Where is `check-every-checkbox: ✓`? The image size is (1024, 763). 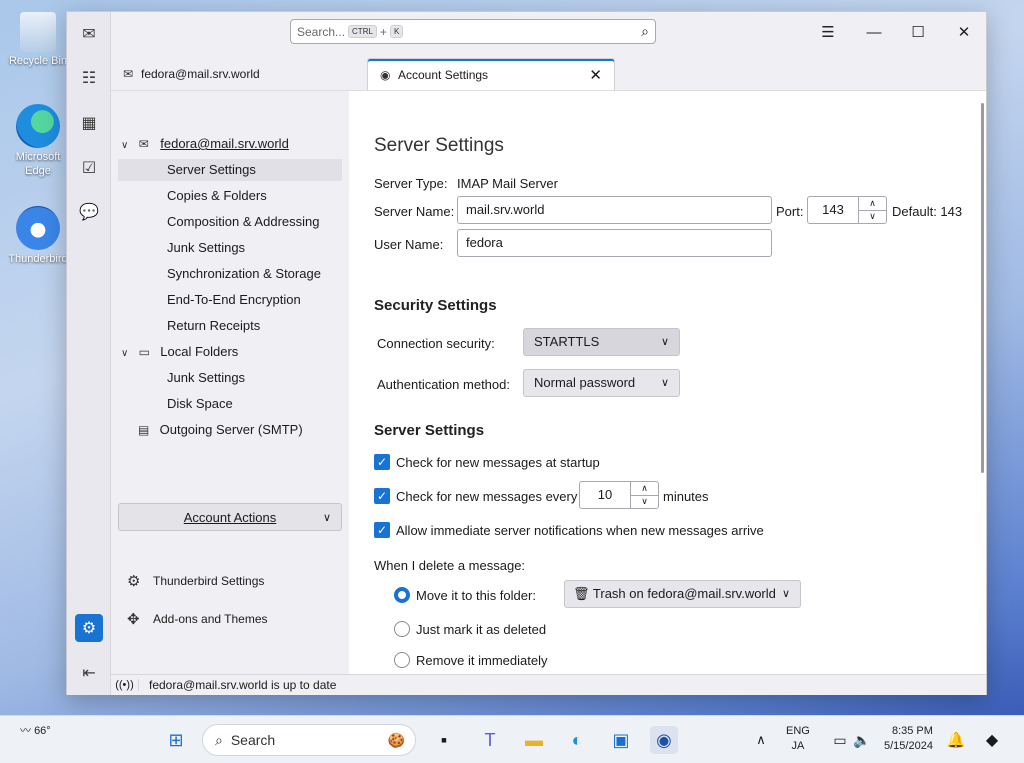
check-every-checkbox: ✓ is located at coordinates (382, 496).